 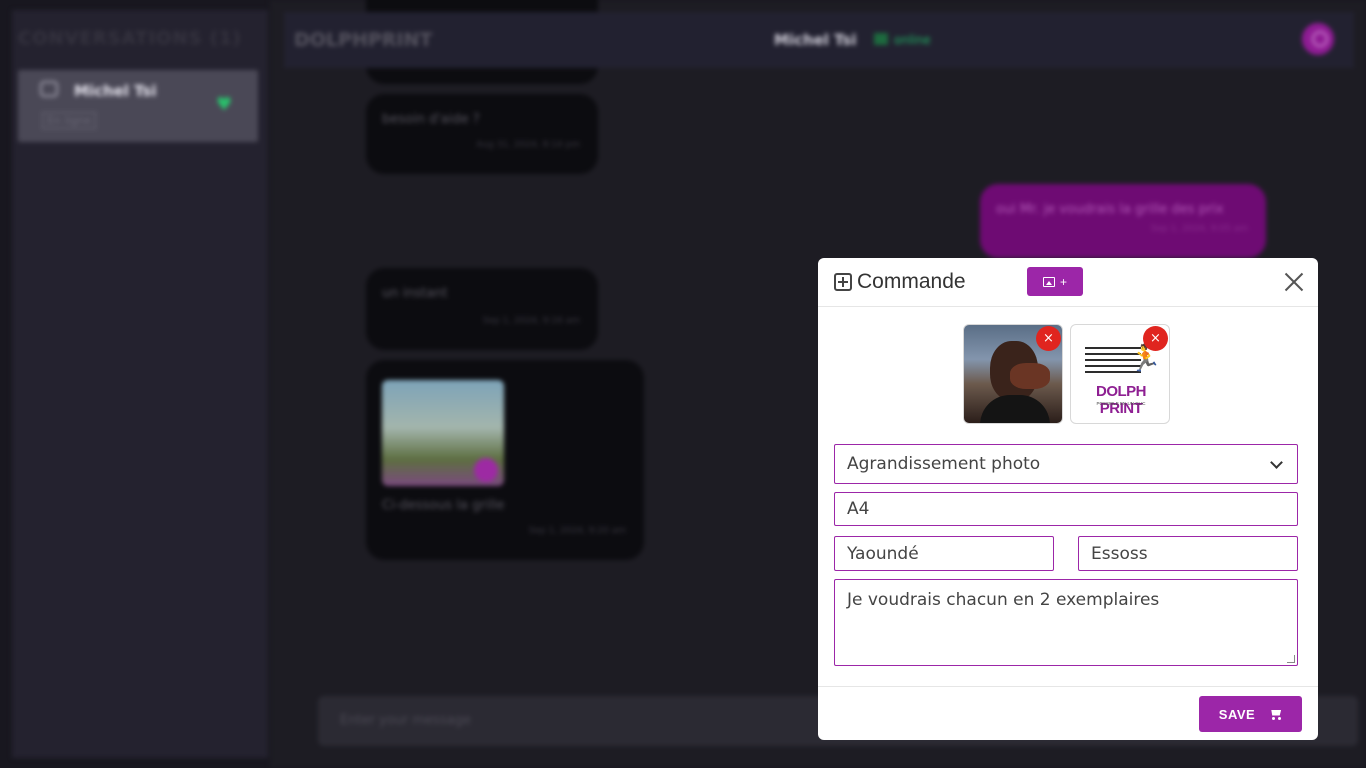 I want to click on cart-icon, so click(x=1275, y=714).